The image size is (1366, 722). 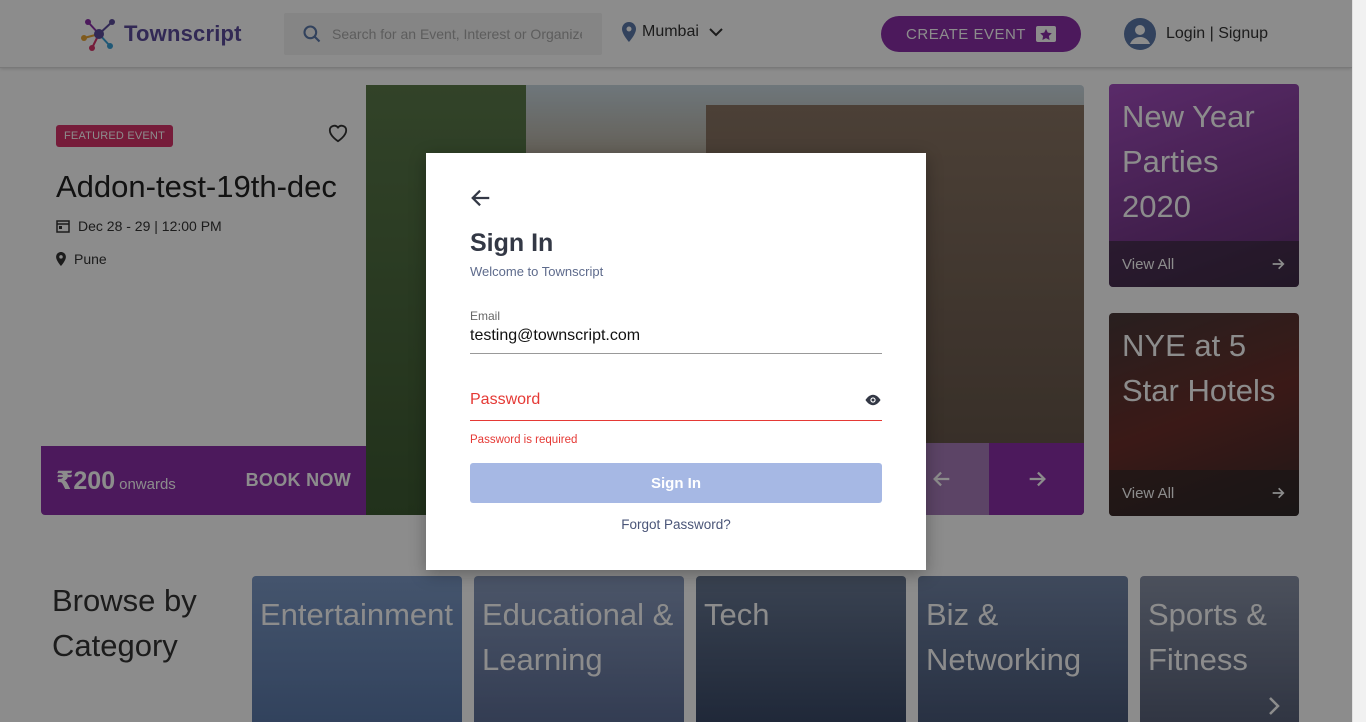 I want to click on password-field-group, so click(x=676, y=403).